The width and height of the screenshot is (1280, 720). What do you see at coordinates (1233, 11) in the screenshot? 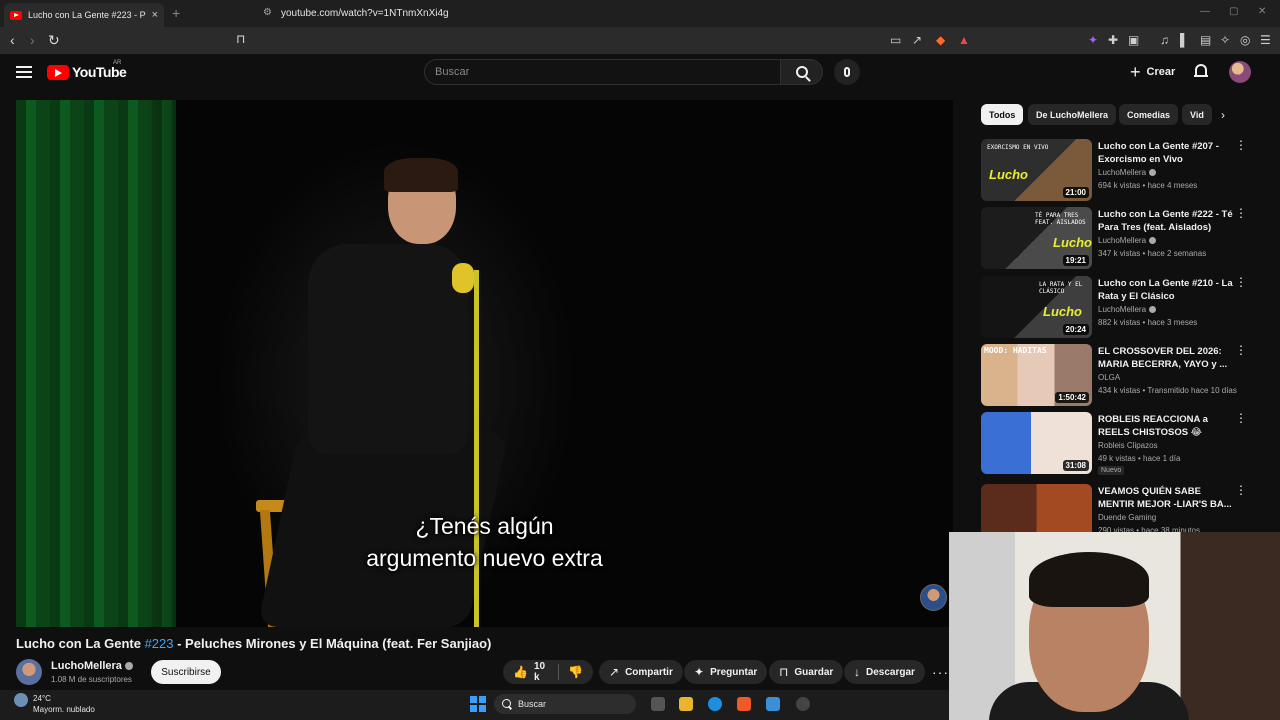
I see `maximize-window-icon: ▢` at bounding box center [1233, 11].